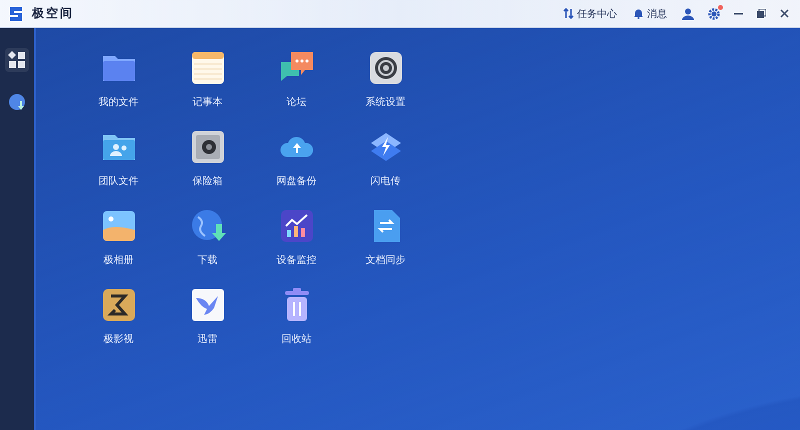 The width and height of the screenshot is (800, 430). I want to click on app-shortcut: 极影视, so click(118, 326).